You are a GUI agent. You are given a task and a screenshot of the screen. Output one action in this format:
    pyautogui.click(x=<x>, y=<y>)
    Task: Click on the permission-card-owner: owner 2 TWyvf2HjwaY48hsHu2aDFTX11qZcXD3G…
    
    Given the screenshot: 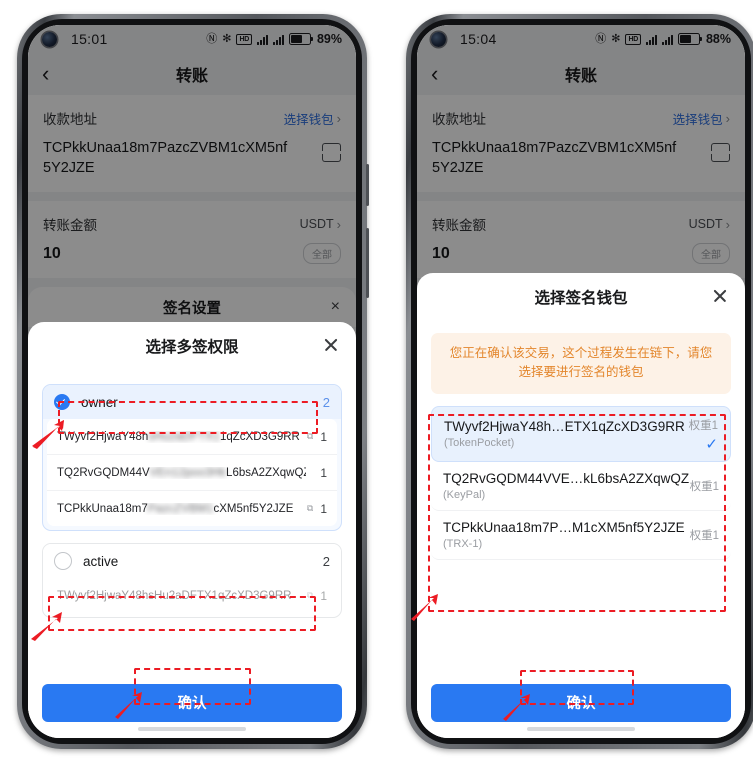 What is the action you would take?
    pyautogui.click(x=192, y=457)
    